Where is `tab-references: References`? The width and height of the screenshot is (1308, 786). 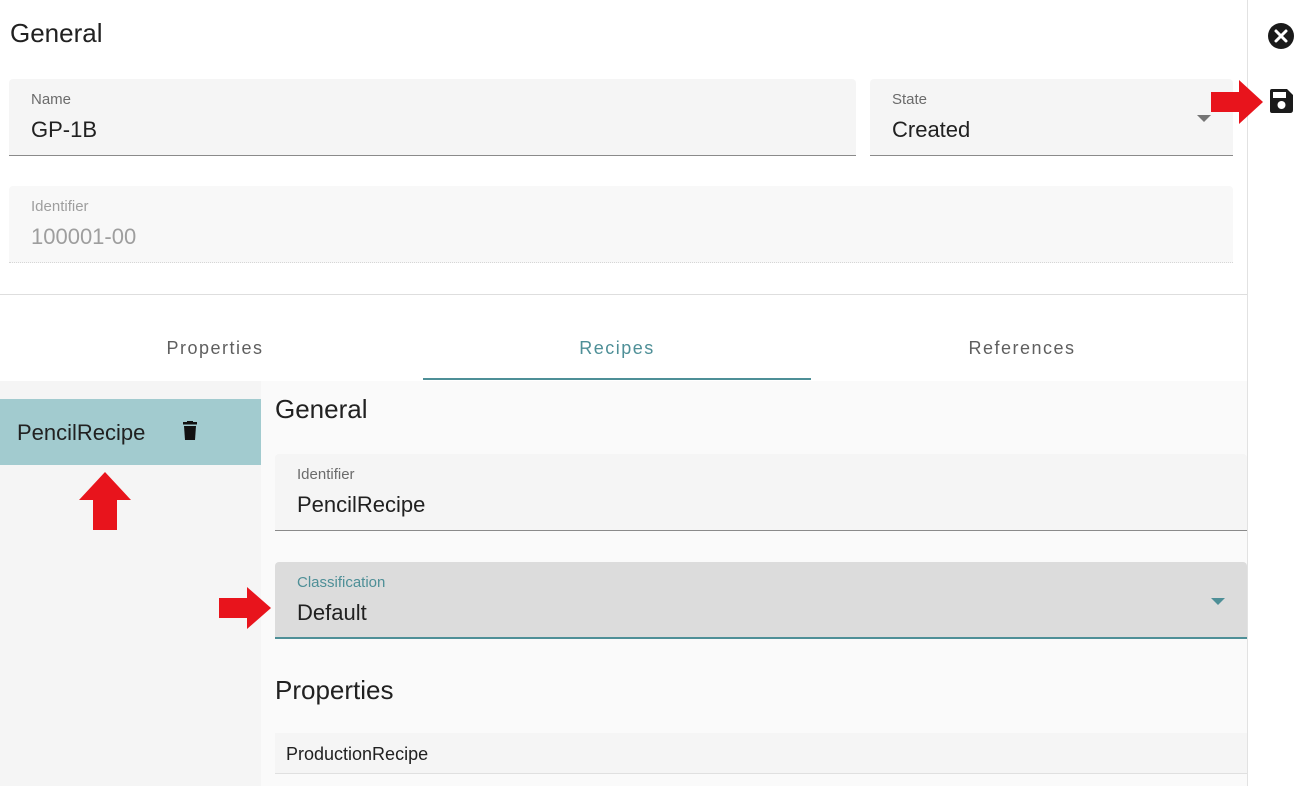 tab-references: References is located at coordinates (1022, 340).